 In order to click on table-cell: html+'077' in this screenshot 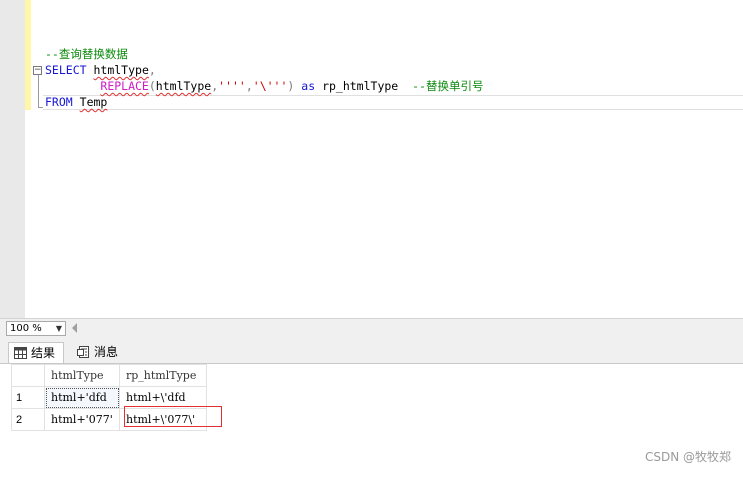, I will do `click(82, 419)`.